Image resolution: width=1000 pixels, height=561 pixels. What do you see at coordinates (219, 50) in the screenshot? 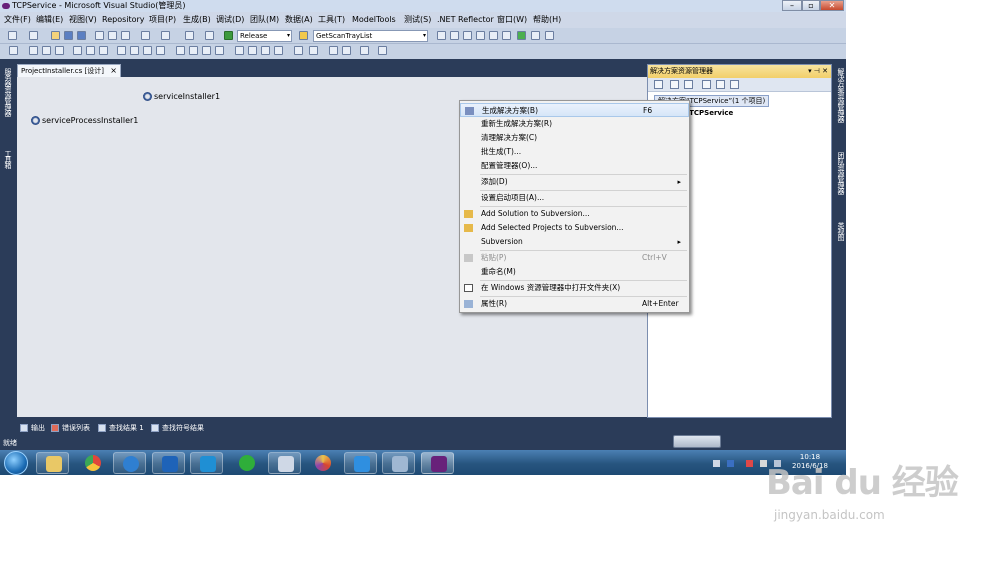
I see `remove-spacing-icon` at bounding box center [219, 50].